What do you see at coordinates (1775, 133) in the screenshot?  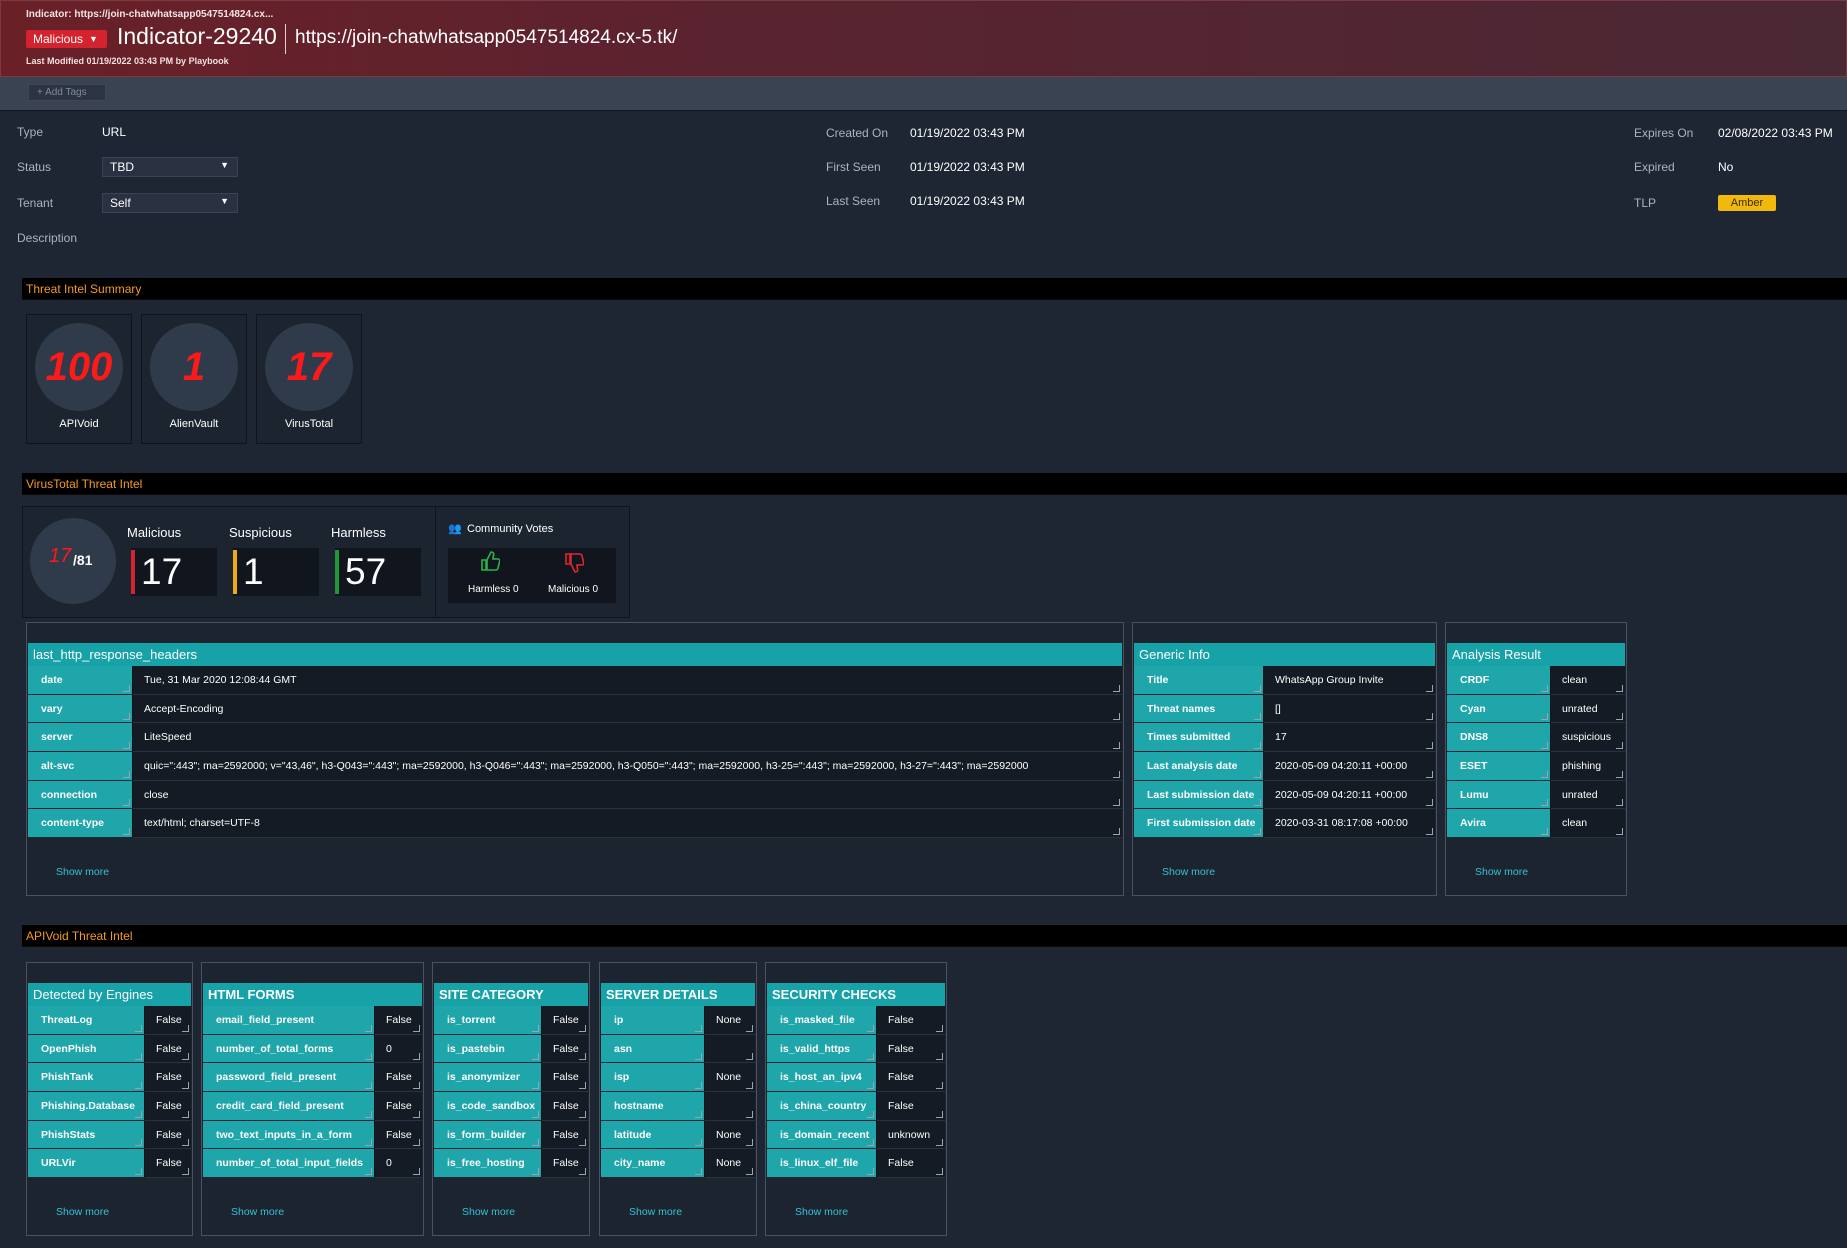 I see `expires-on-value: 02/08/2022 03:43 PM` at bounding box center [1775, 133].